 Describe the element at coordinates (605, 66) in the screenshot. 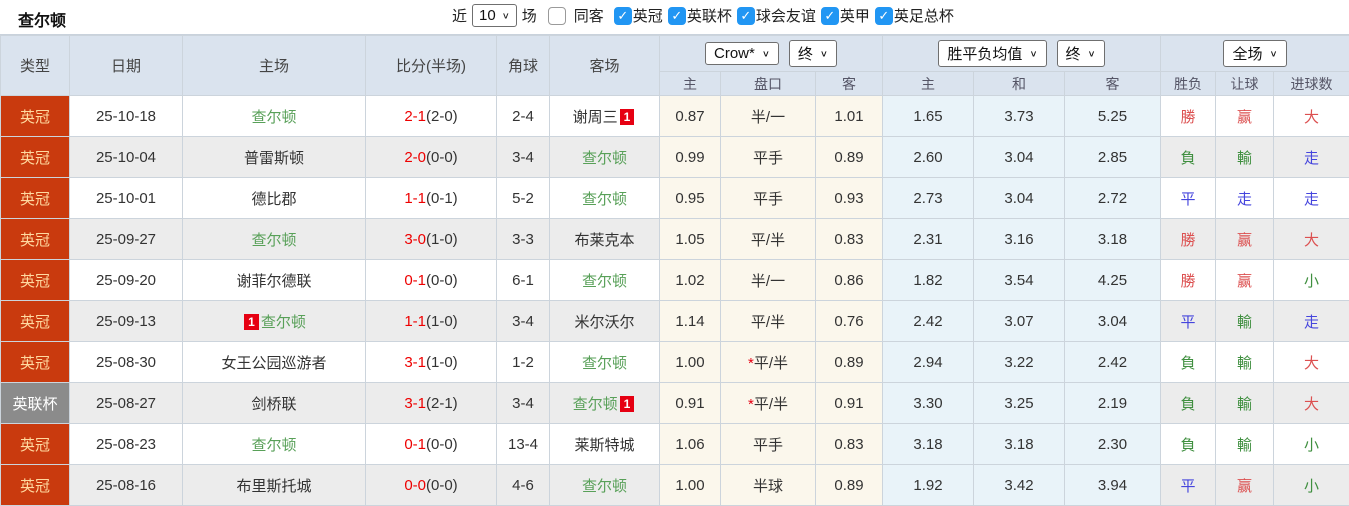

I see `col-header-away: 客场` at that location.